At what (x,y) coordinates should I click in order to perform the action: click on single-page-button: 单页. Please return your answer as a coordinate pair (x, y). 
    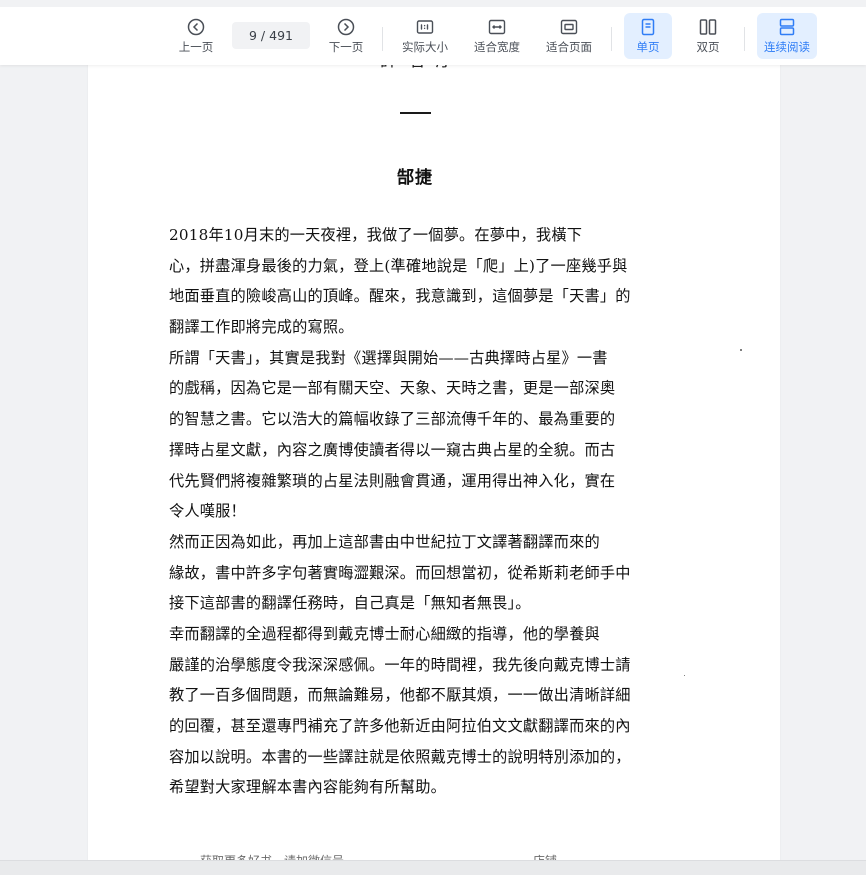
    Looking at the image, I should click on (648, 36).